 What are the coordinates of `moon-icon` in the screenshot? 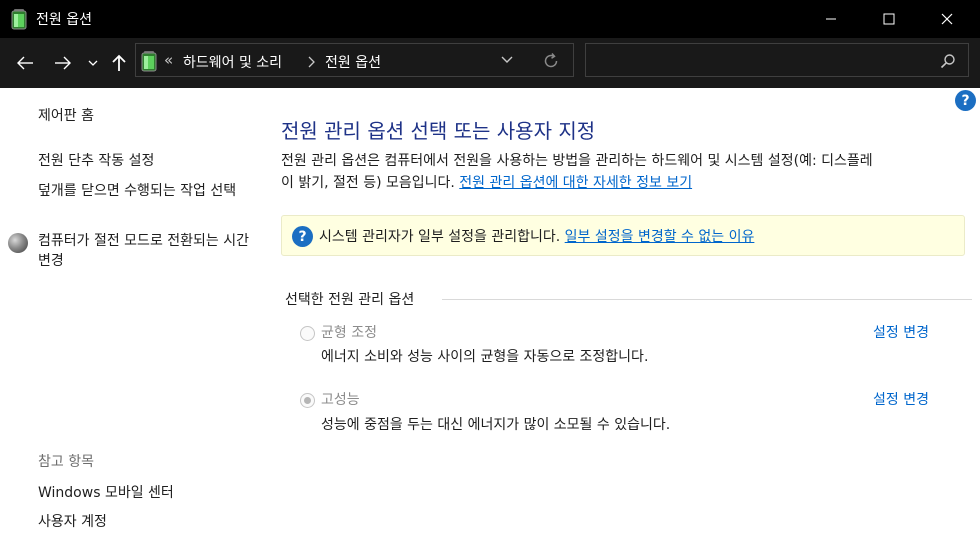 It's located at (18, 243).